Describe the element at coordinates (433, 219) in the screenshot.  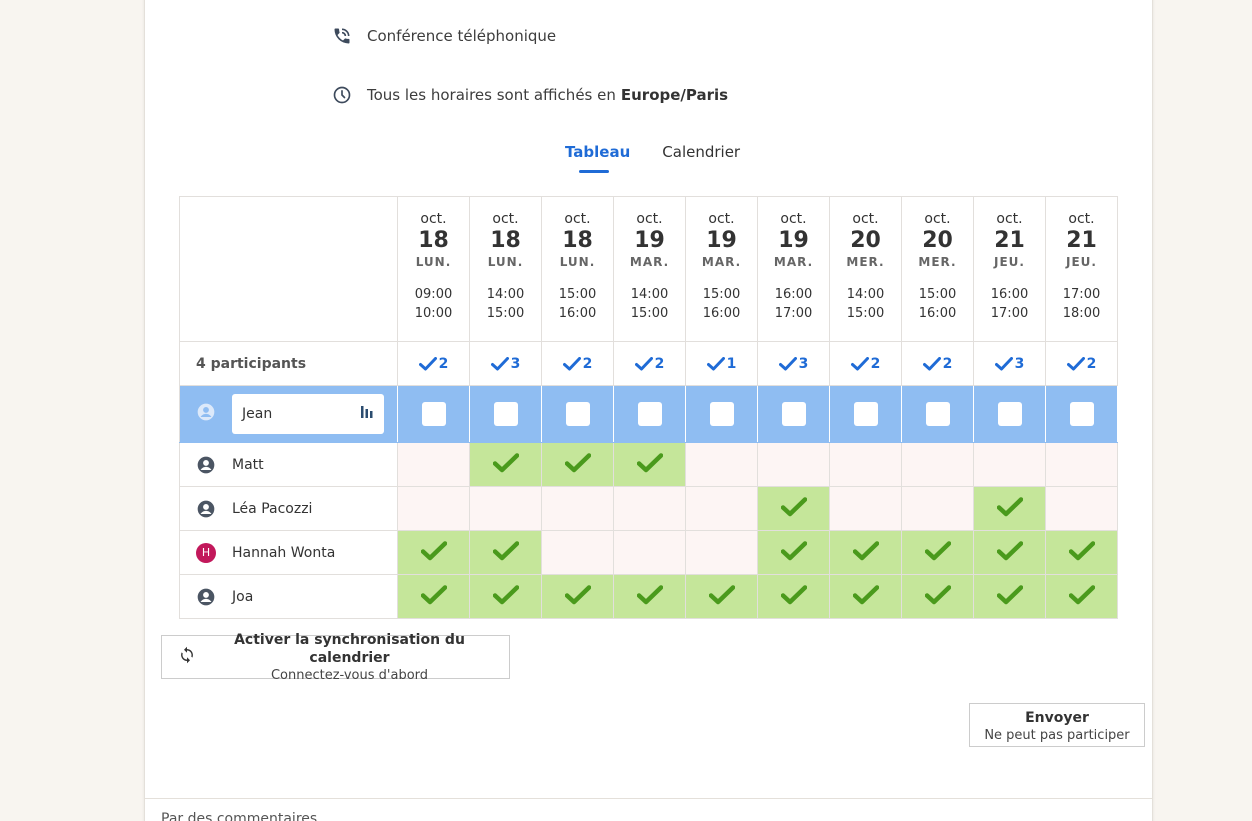
I see `date-month: oct.` at that location.